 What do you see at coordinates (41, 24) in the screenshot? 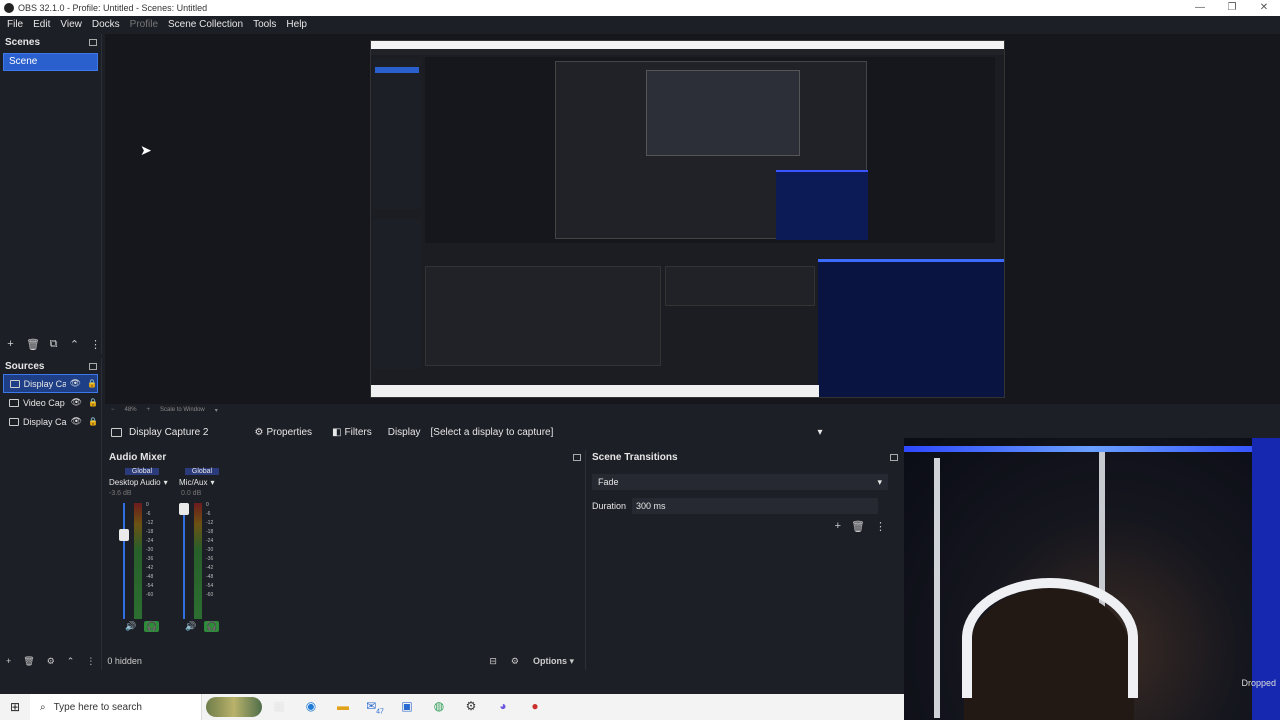
I see `menu-edit: Edit` at bounding box center [41, 24].